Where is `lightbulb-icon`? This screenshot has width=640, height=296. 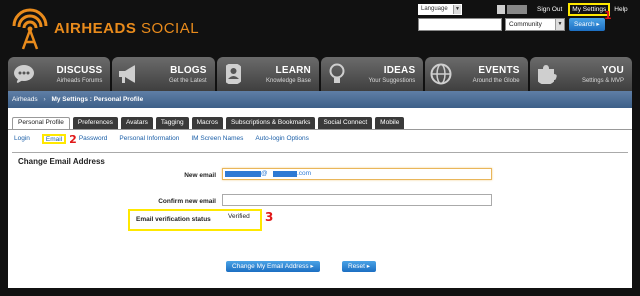 lightbulb-icon is located at coordinates (337, 73).